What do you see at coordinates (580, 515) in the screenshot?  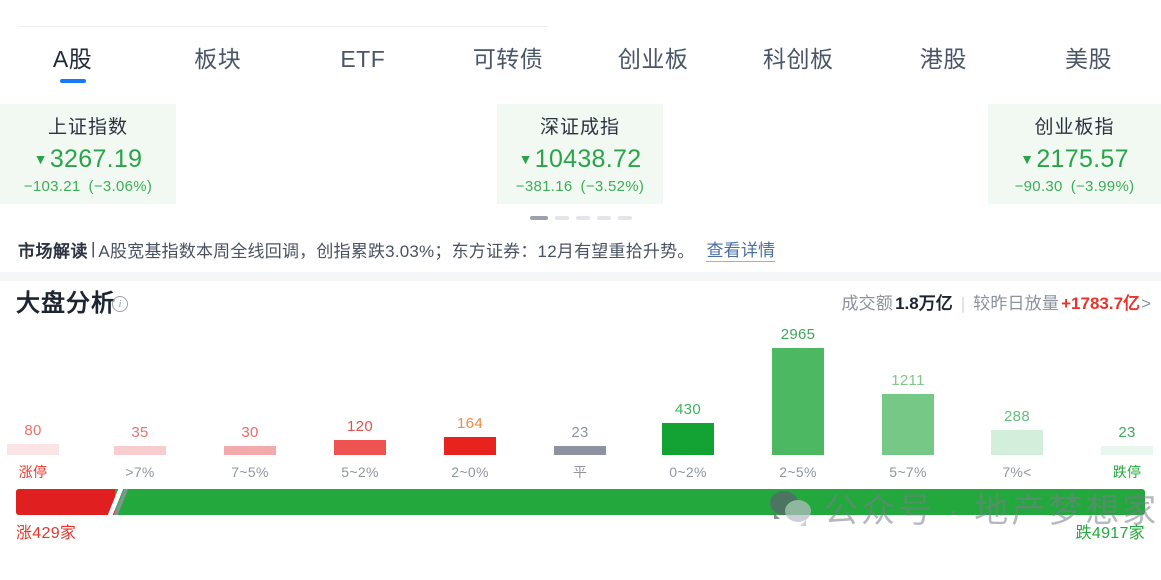 I see `advance-decline-ratio: 涨429家 跌4917家` at bounding box center [580, 515].